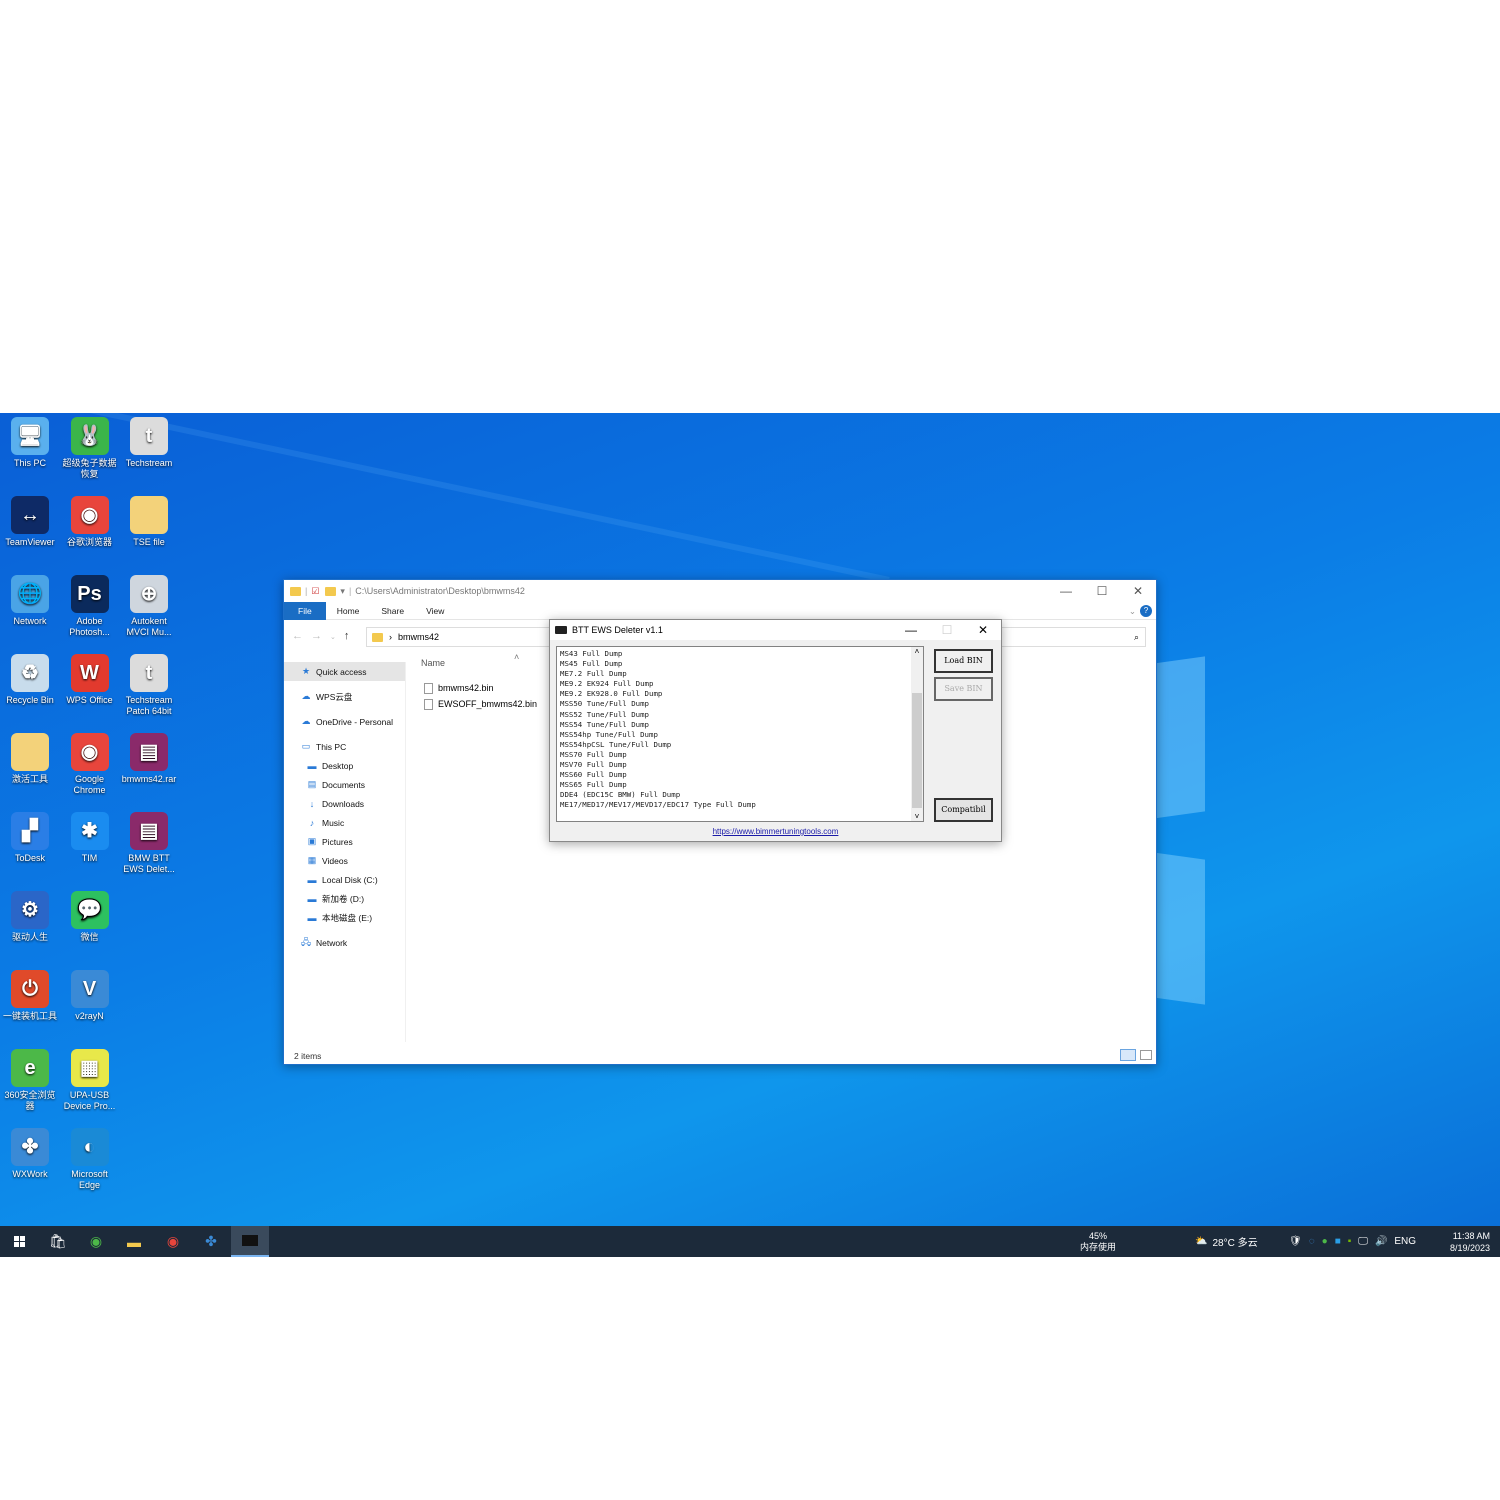 This screenshot has height=1500, width=1500. Describe the element at coordinates (344, 746) in the screenshot. I see `nav-item: ▭ This PC` at that location.